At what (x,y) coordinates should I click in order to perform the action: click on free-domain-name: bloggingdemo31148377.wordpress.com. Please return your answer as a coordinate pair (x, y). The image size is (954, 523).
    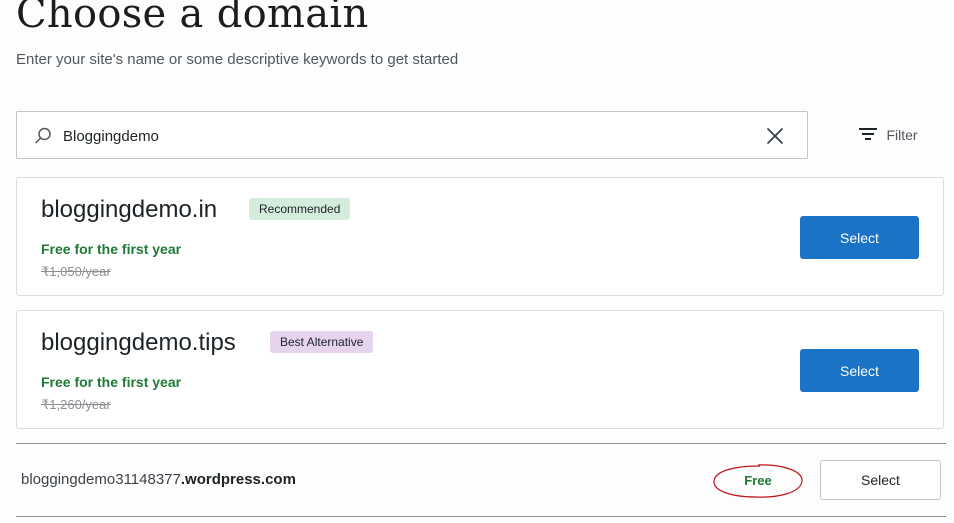
    Looking at the image, I should click on (158, 479).